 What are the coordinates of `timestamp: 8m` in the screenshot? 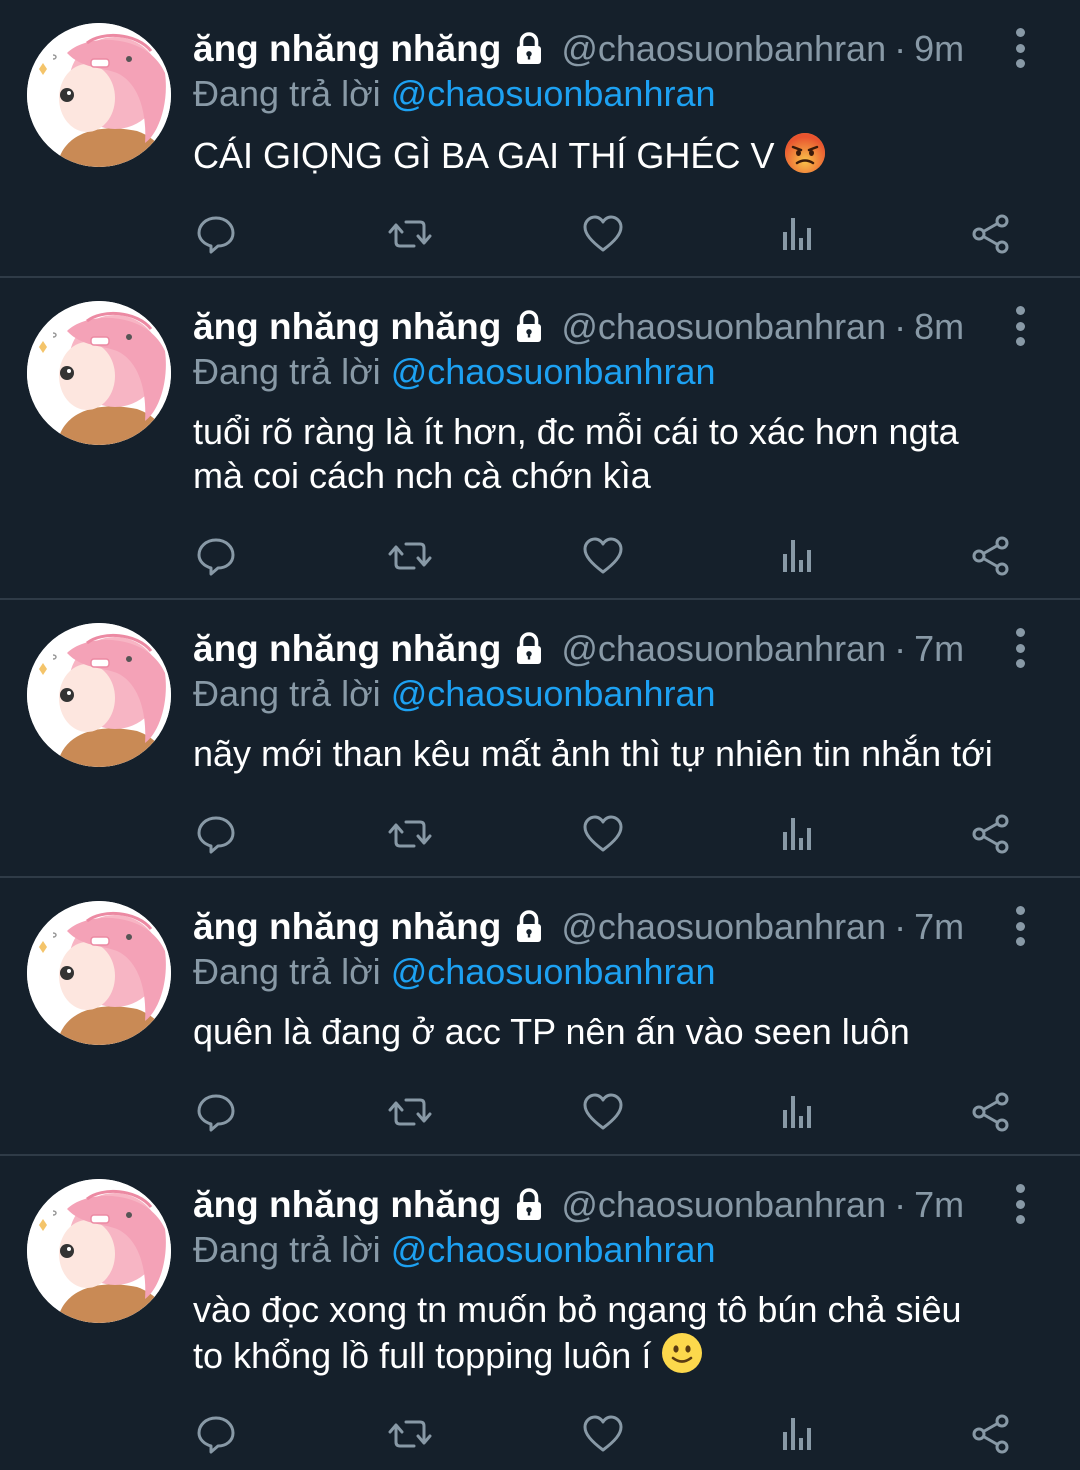 It's located at (939, 327).